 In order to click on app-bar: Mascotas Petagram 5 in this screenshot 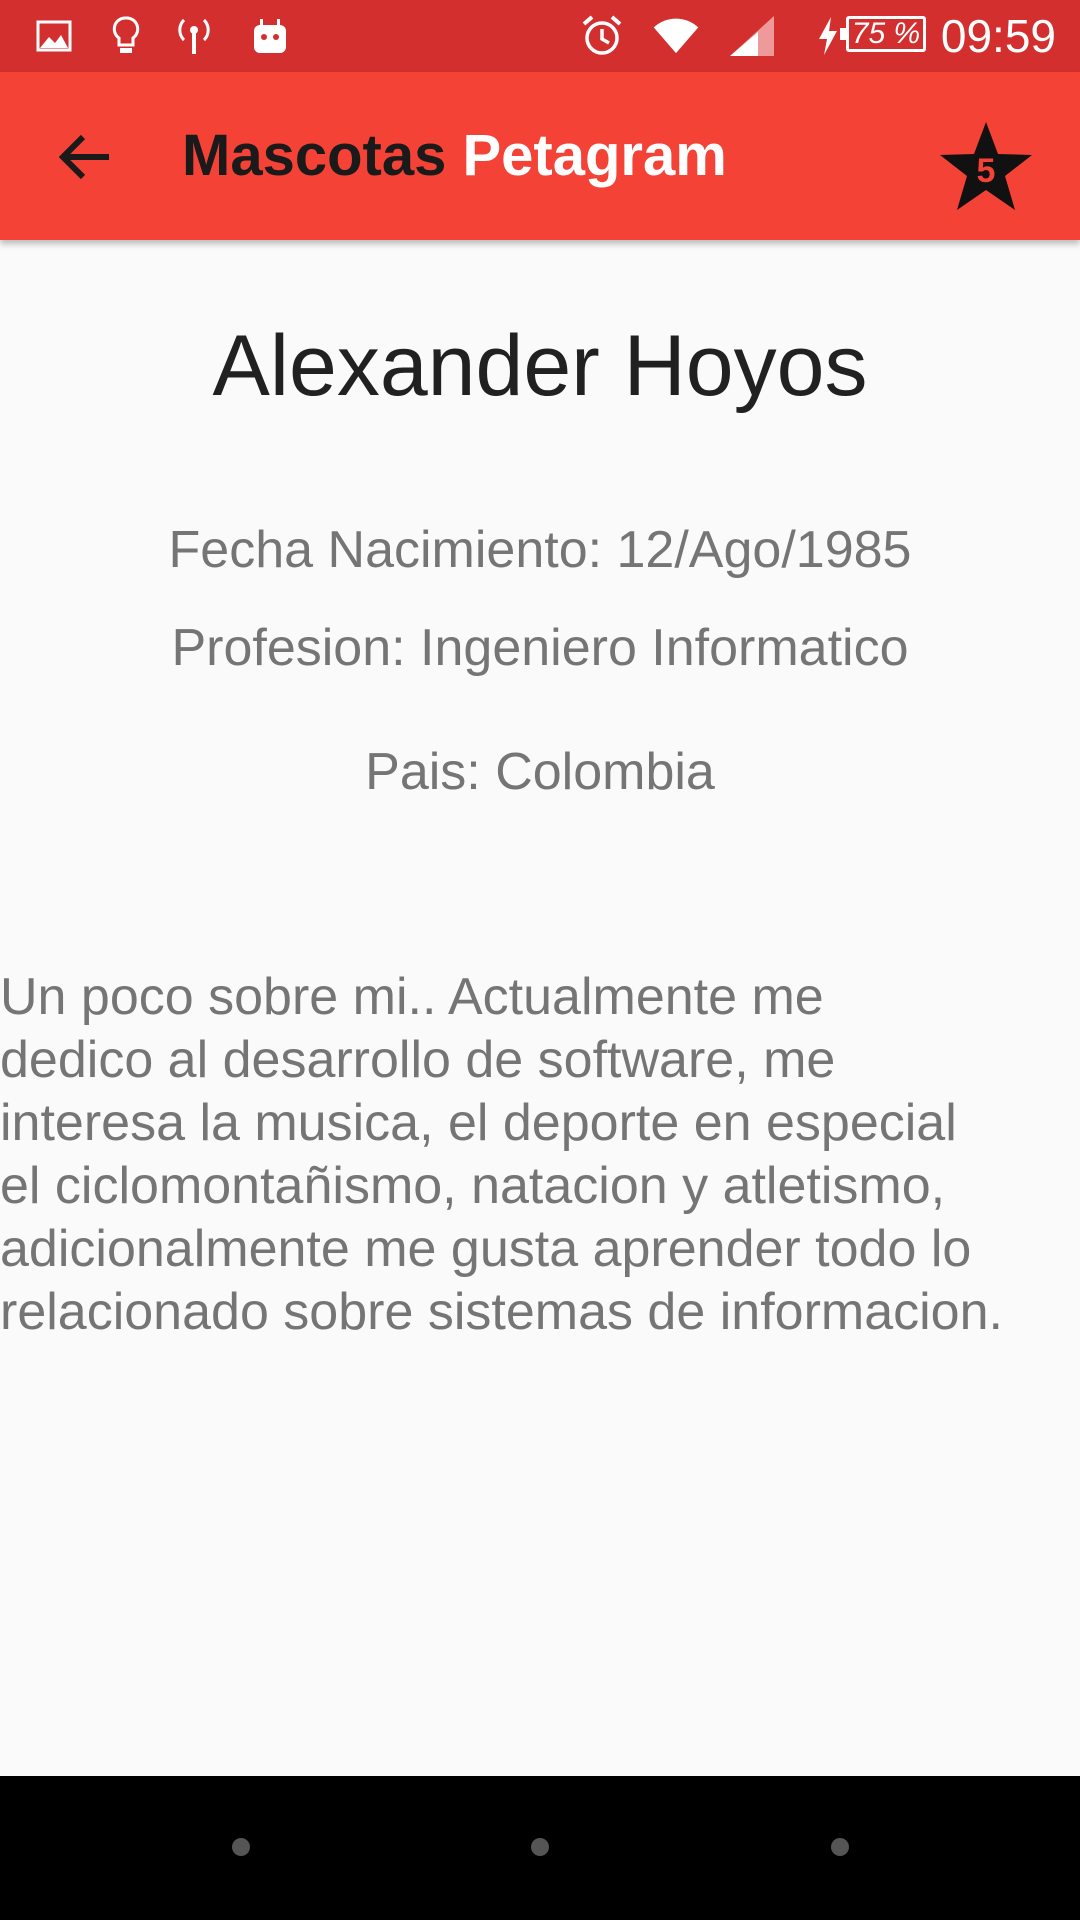, I will do `click(540, 156)`.